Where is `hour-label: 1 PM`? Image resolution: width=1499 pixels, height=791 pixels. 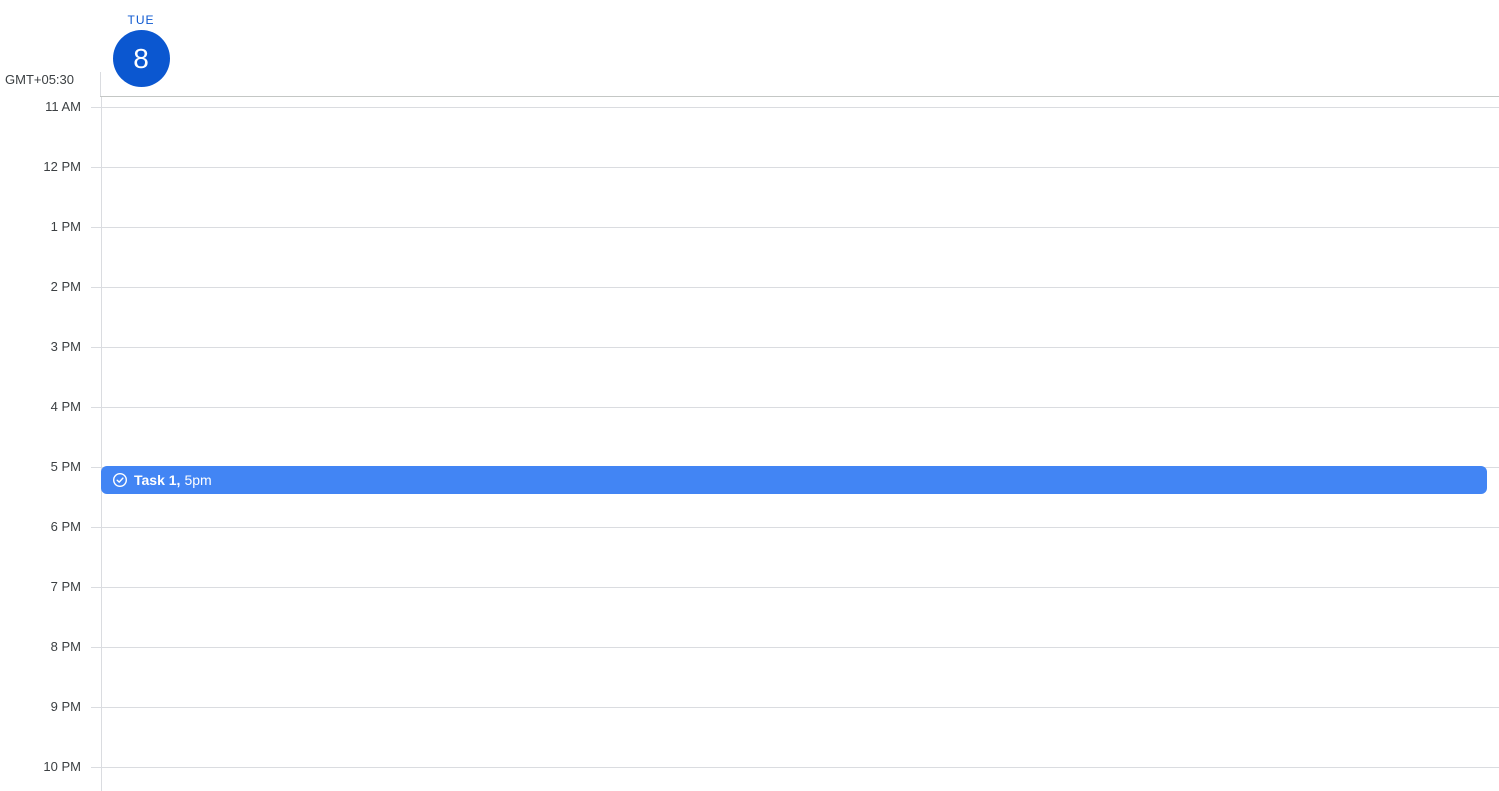 hour-label: 1 PM is located at coordinates (65, 226).